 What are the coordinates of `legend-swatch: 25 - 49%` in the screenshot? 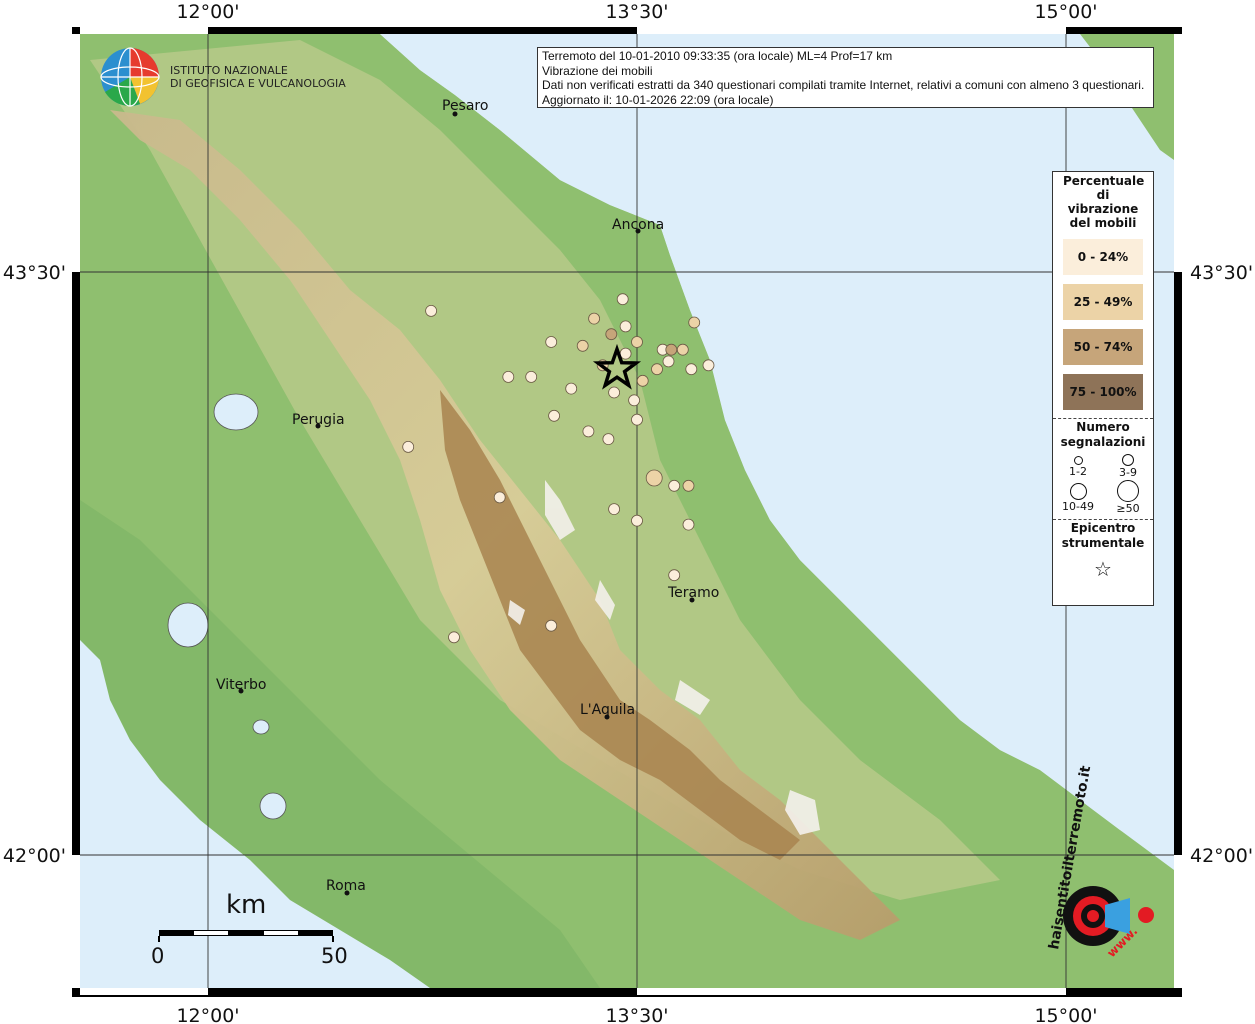 It's located at (1103, 302).